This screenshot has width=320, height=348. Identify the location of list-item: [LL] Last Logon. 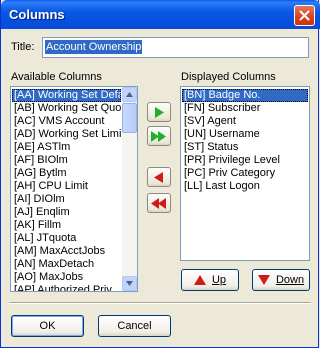
(245, 186).